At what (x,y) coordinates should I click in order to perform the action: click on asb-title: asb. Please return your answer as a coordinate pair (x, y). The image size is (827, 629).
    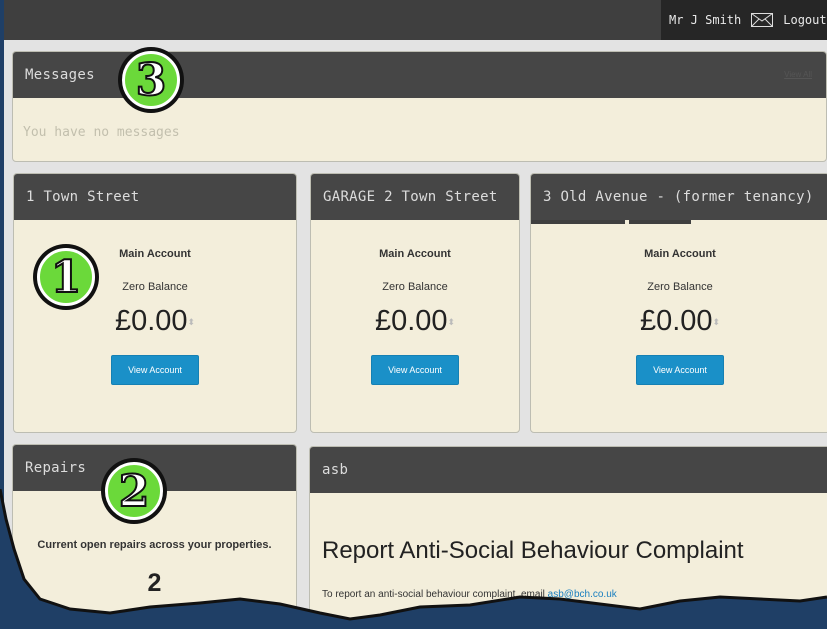
    Looking at the image, I should click on (335, 470).